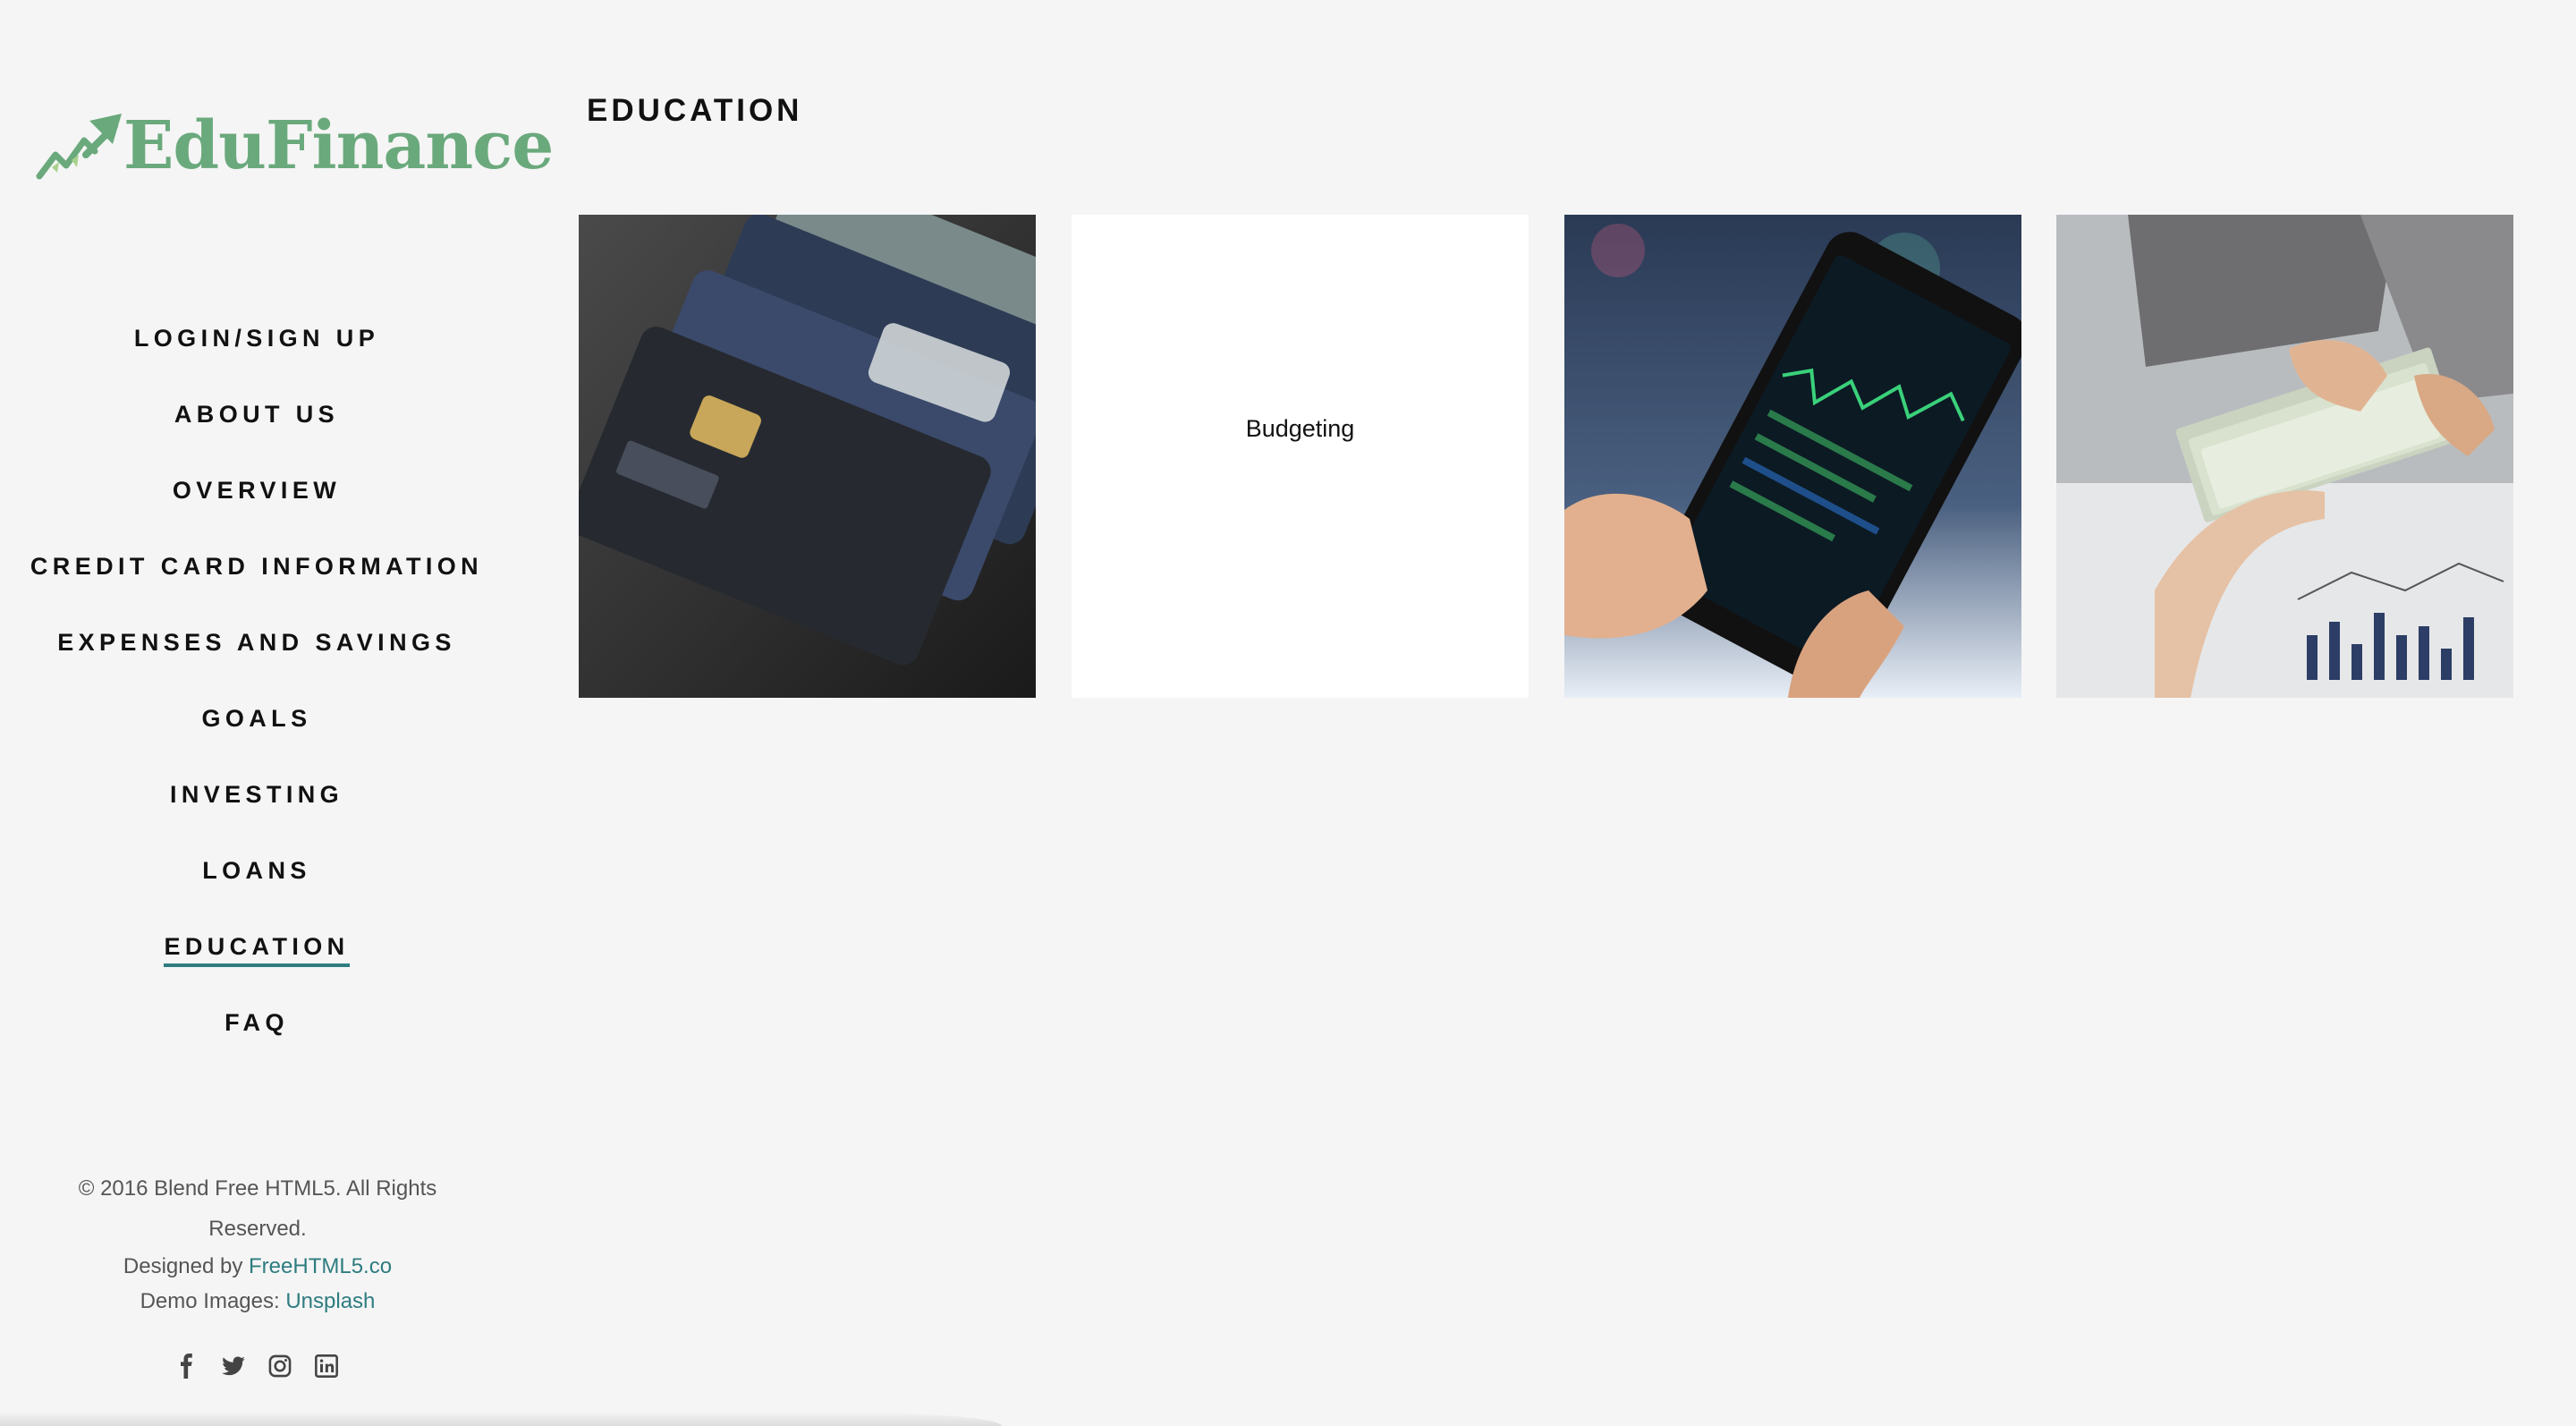  I want to click on nav-link-credit-card: CREDIT CARD INFORMATION, so click(256, 568).